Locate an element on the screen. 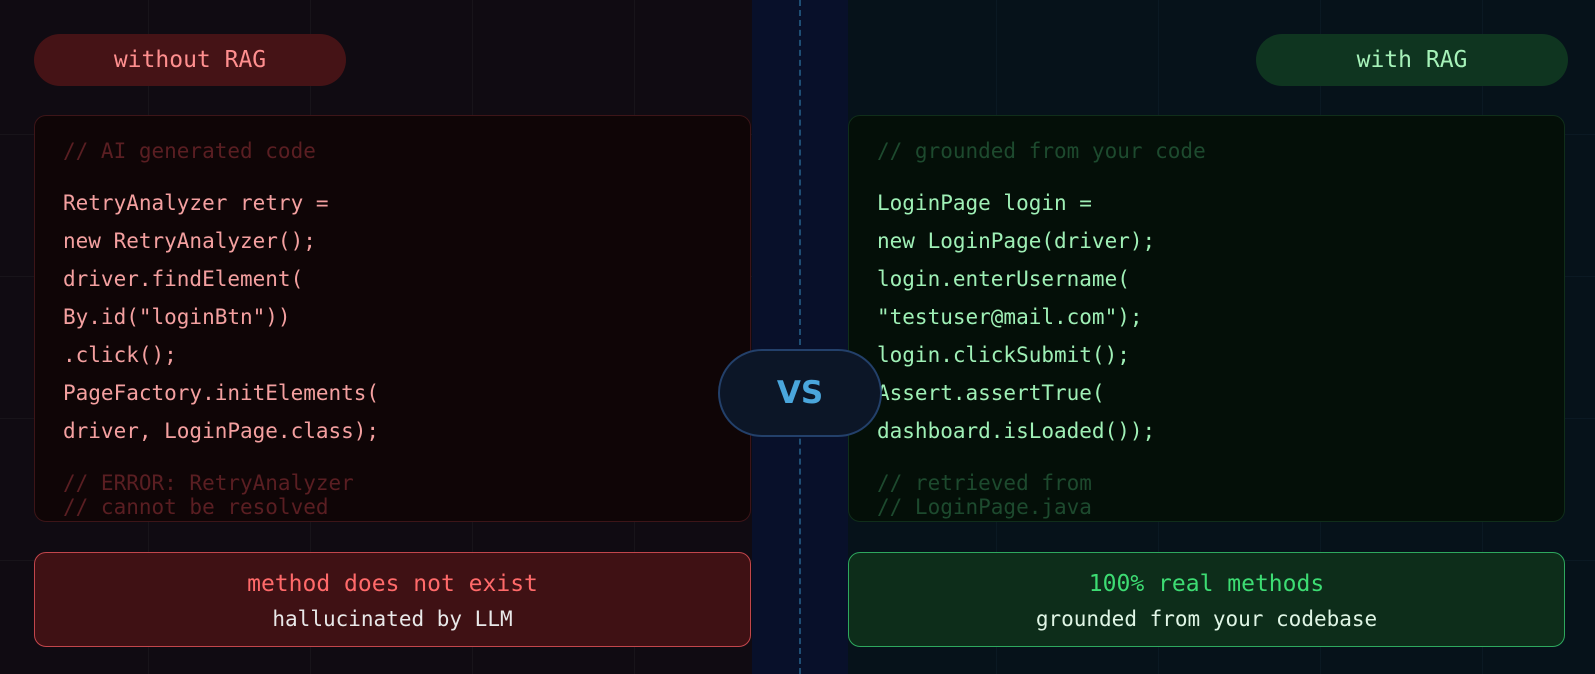  dashed-divider-line is located at coordinates (800, 337).